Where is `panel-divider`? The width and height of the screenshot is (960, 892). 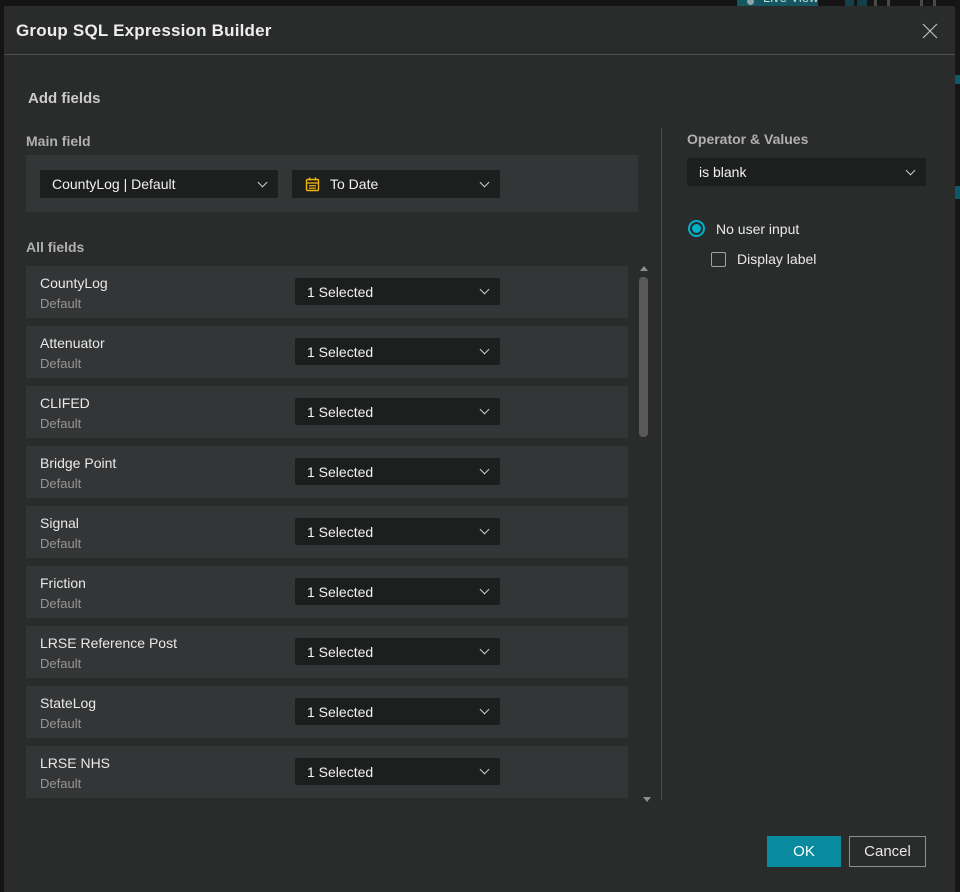
panel-divider is located at coordinates (661, 464).